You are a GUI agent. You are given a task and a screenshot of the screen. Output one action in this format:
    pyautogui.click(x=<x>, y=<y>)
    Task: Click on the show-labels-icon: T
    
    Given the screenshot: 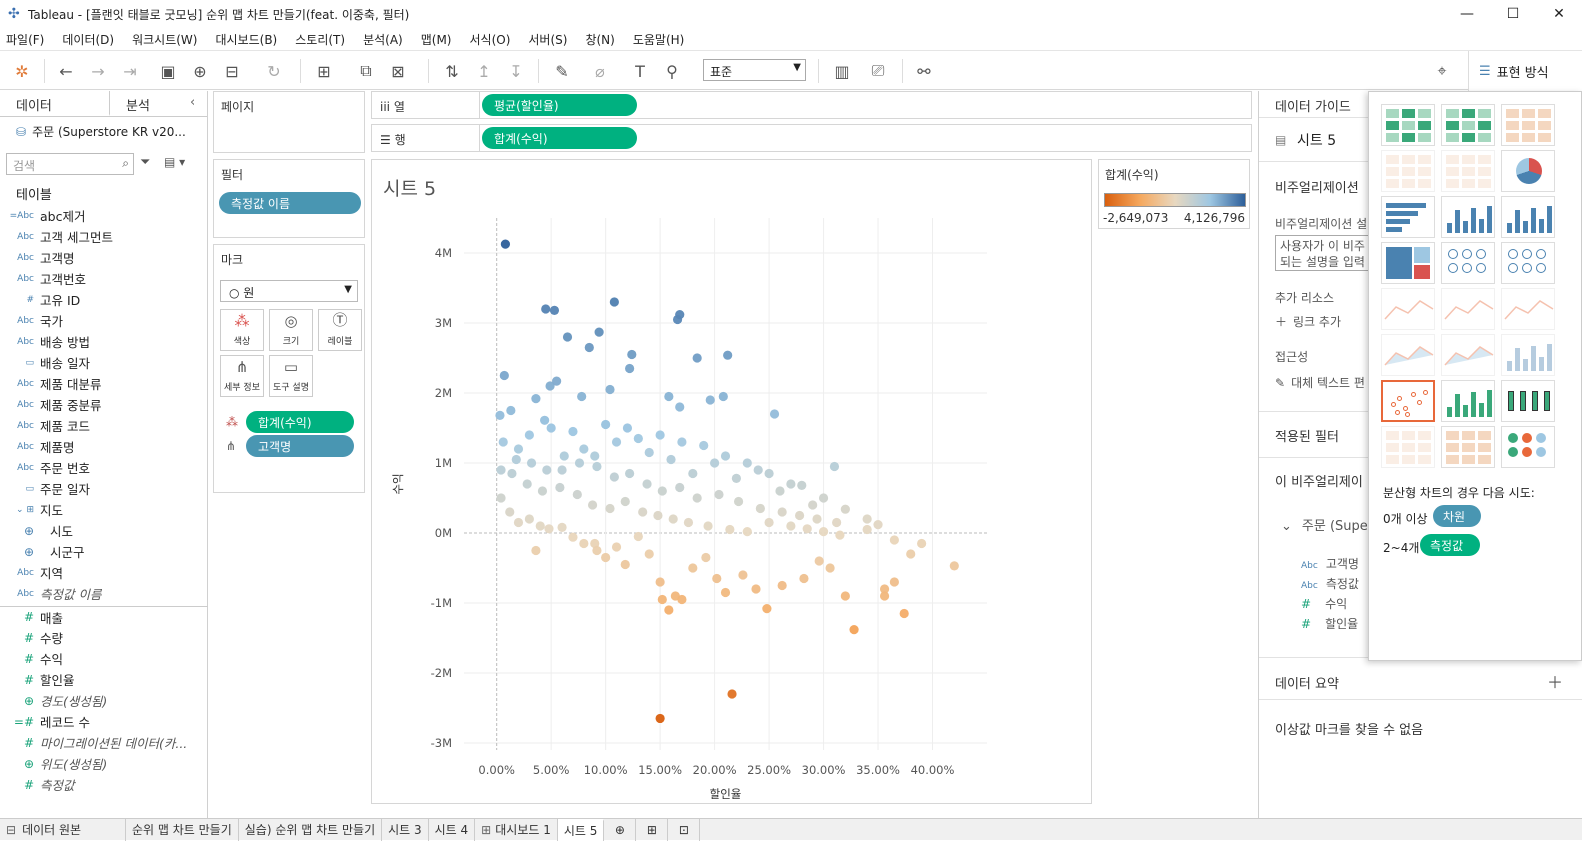 What is the action you would take?
    pyautogui.click(x=640, y=71)
    